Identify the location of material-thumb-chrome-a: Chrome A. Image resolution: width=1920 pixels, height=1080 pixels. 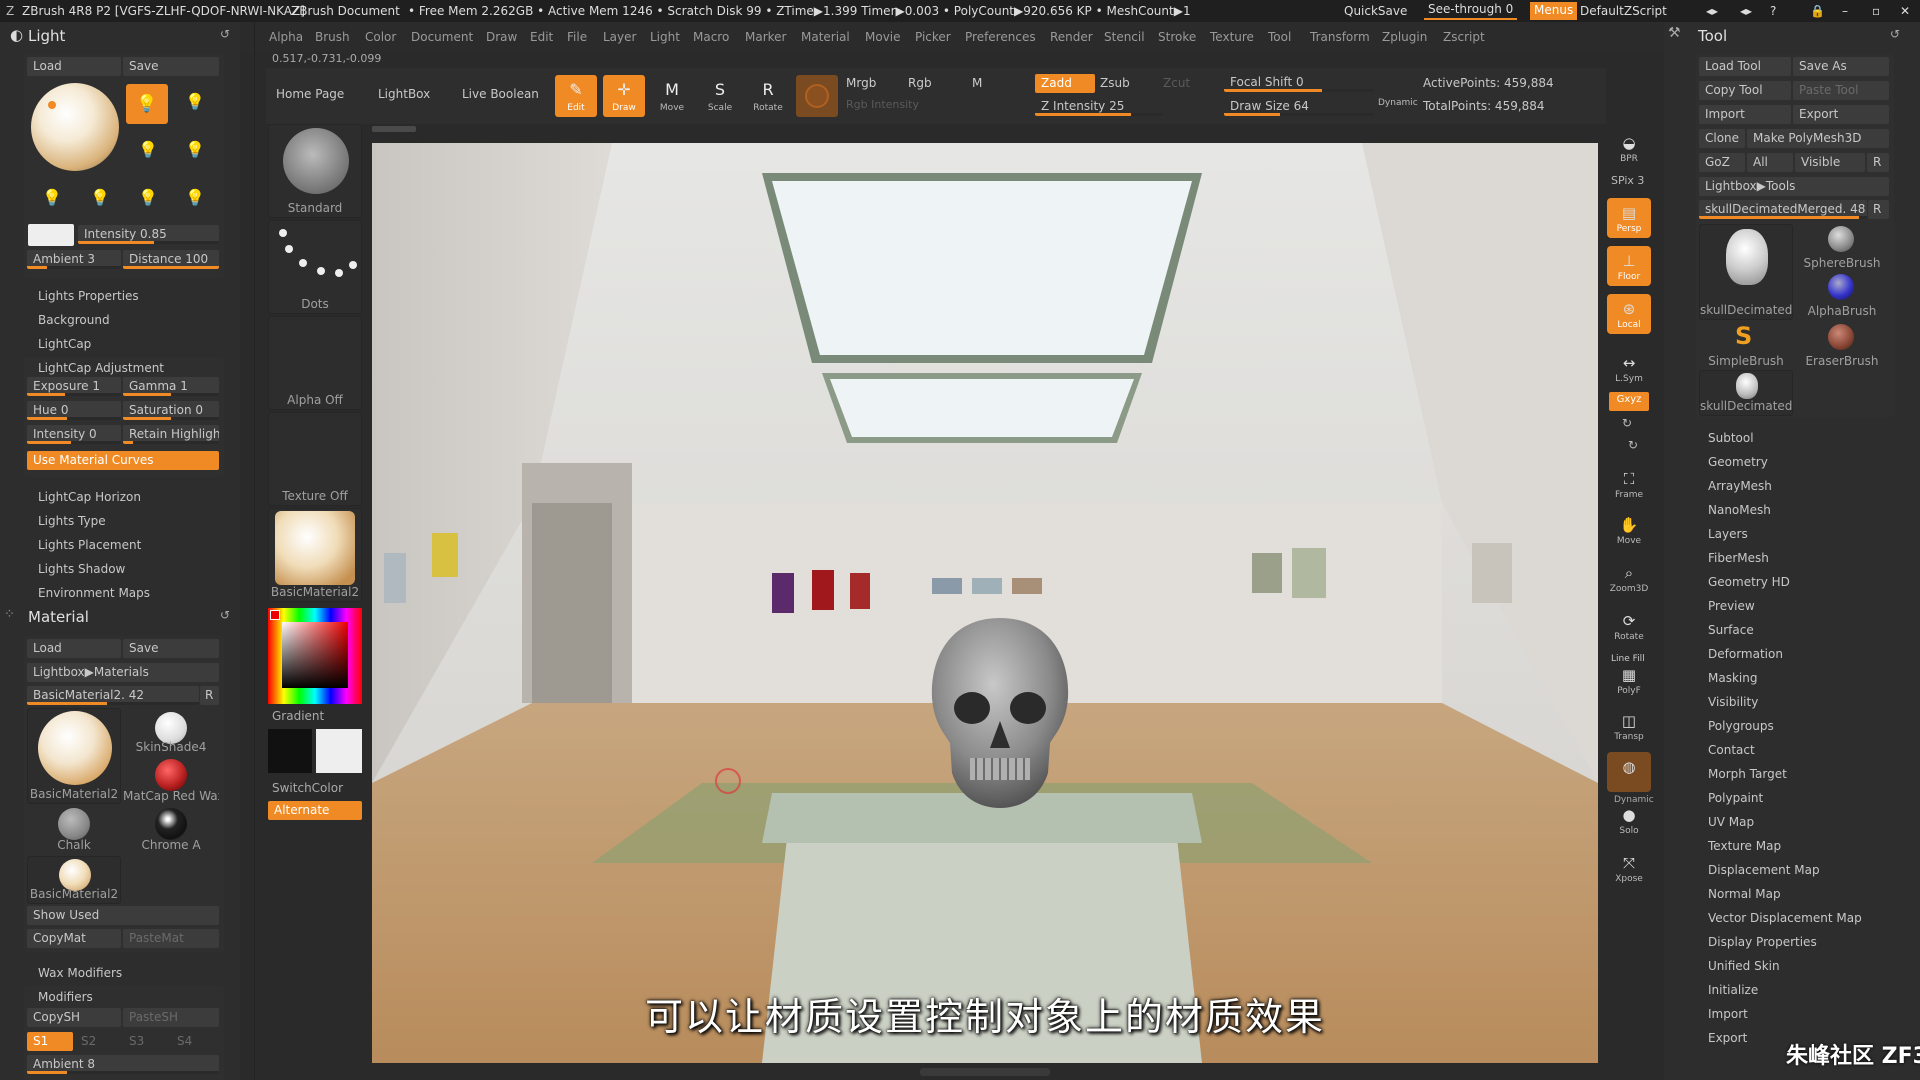
(171, 830).